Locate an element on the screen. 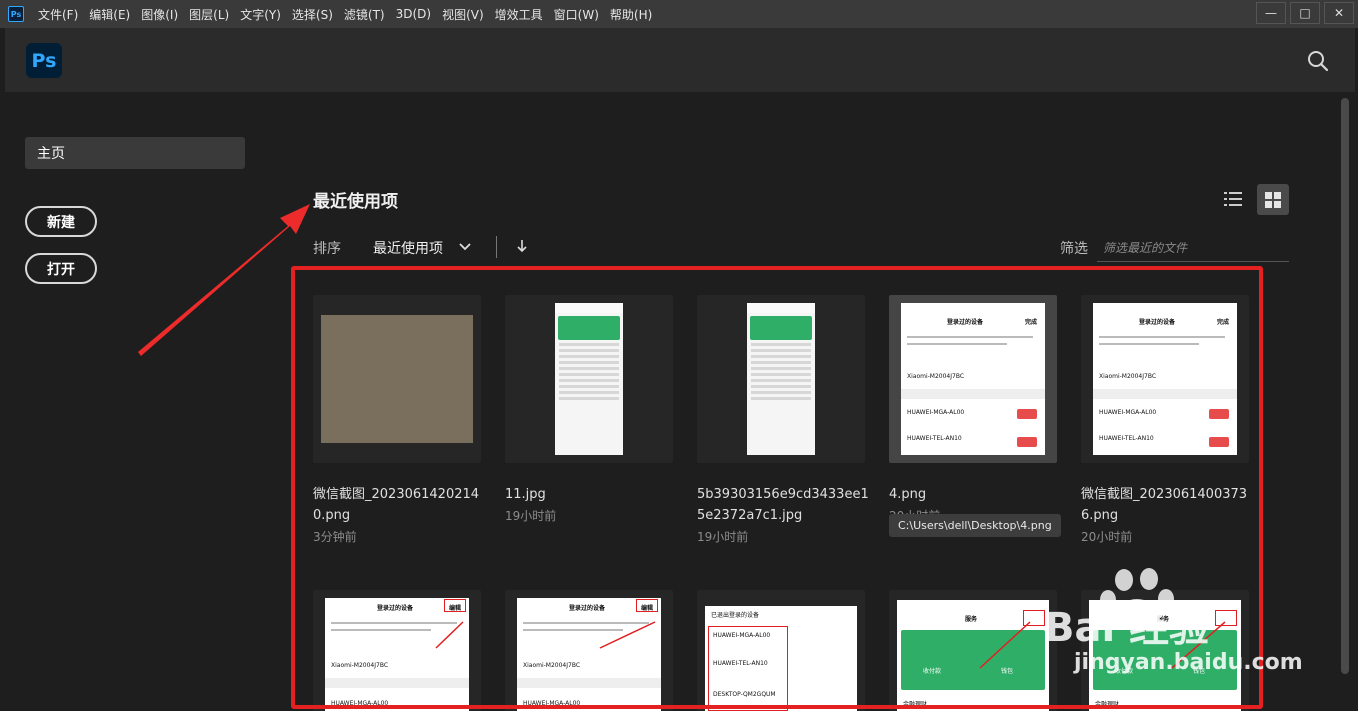 The width and height of the screenshot is (1358, 711). vertical-scrollbar is located at coordinates (1345, 402).